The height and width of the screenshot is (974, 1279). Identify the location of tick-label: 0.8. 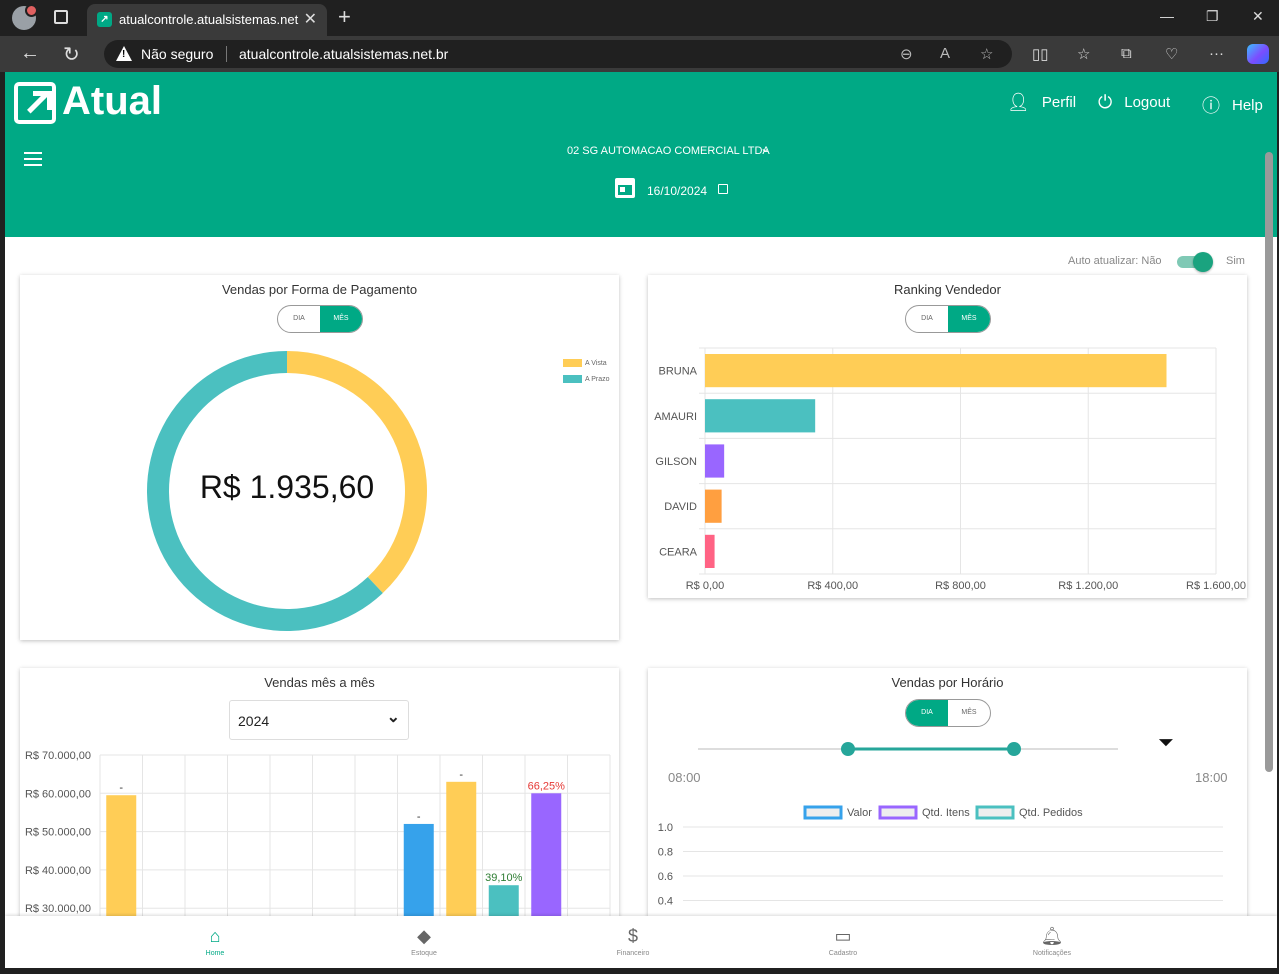
(665, 853).